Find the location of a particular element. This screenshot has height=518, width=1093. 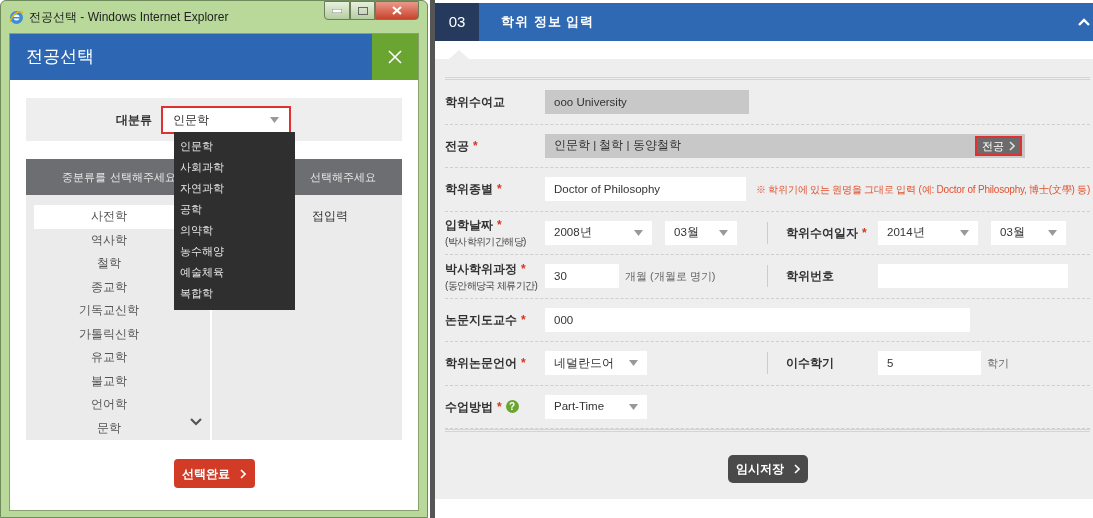

category-label: 대분류 is located at coordinates (134, 120).